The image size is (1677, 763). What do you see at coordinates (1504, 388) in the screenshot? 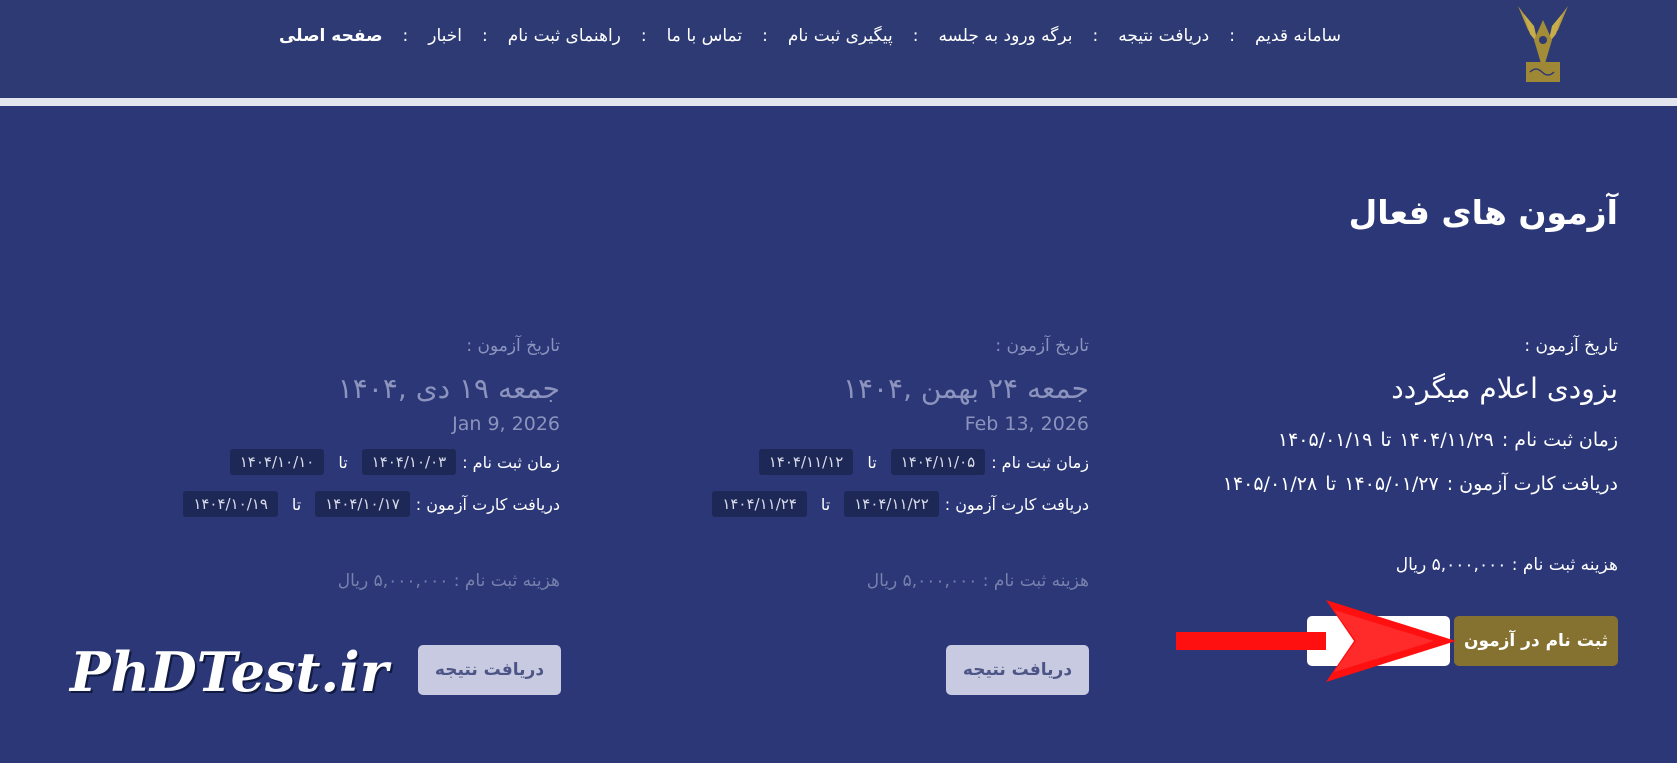
I see `exam-date: بزودی اعلام میگردد` at bounding box center [1504, 388].